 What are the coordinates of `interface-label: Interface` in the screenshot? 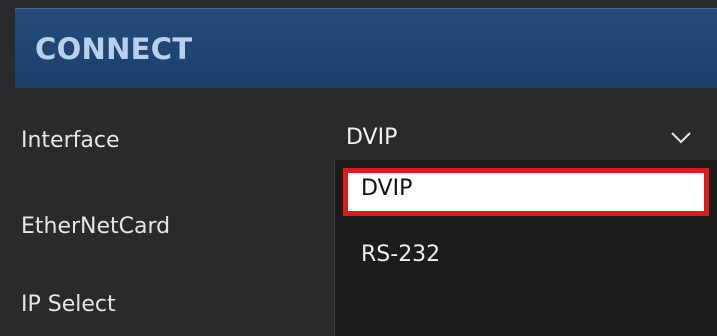 It's located at (70, 140).